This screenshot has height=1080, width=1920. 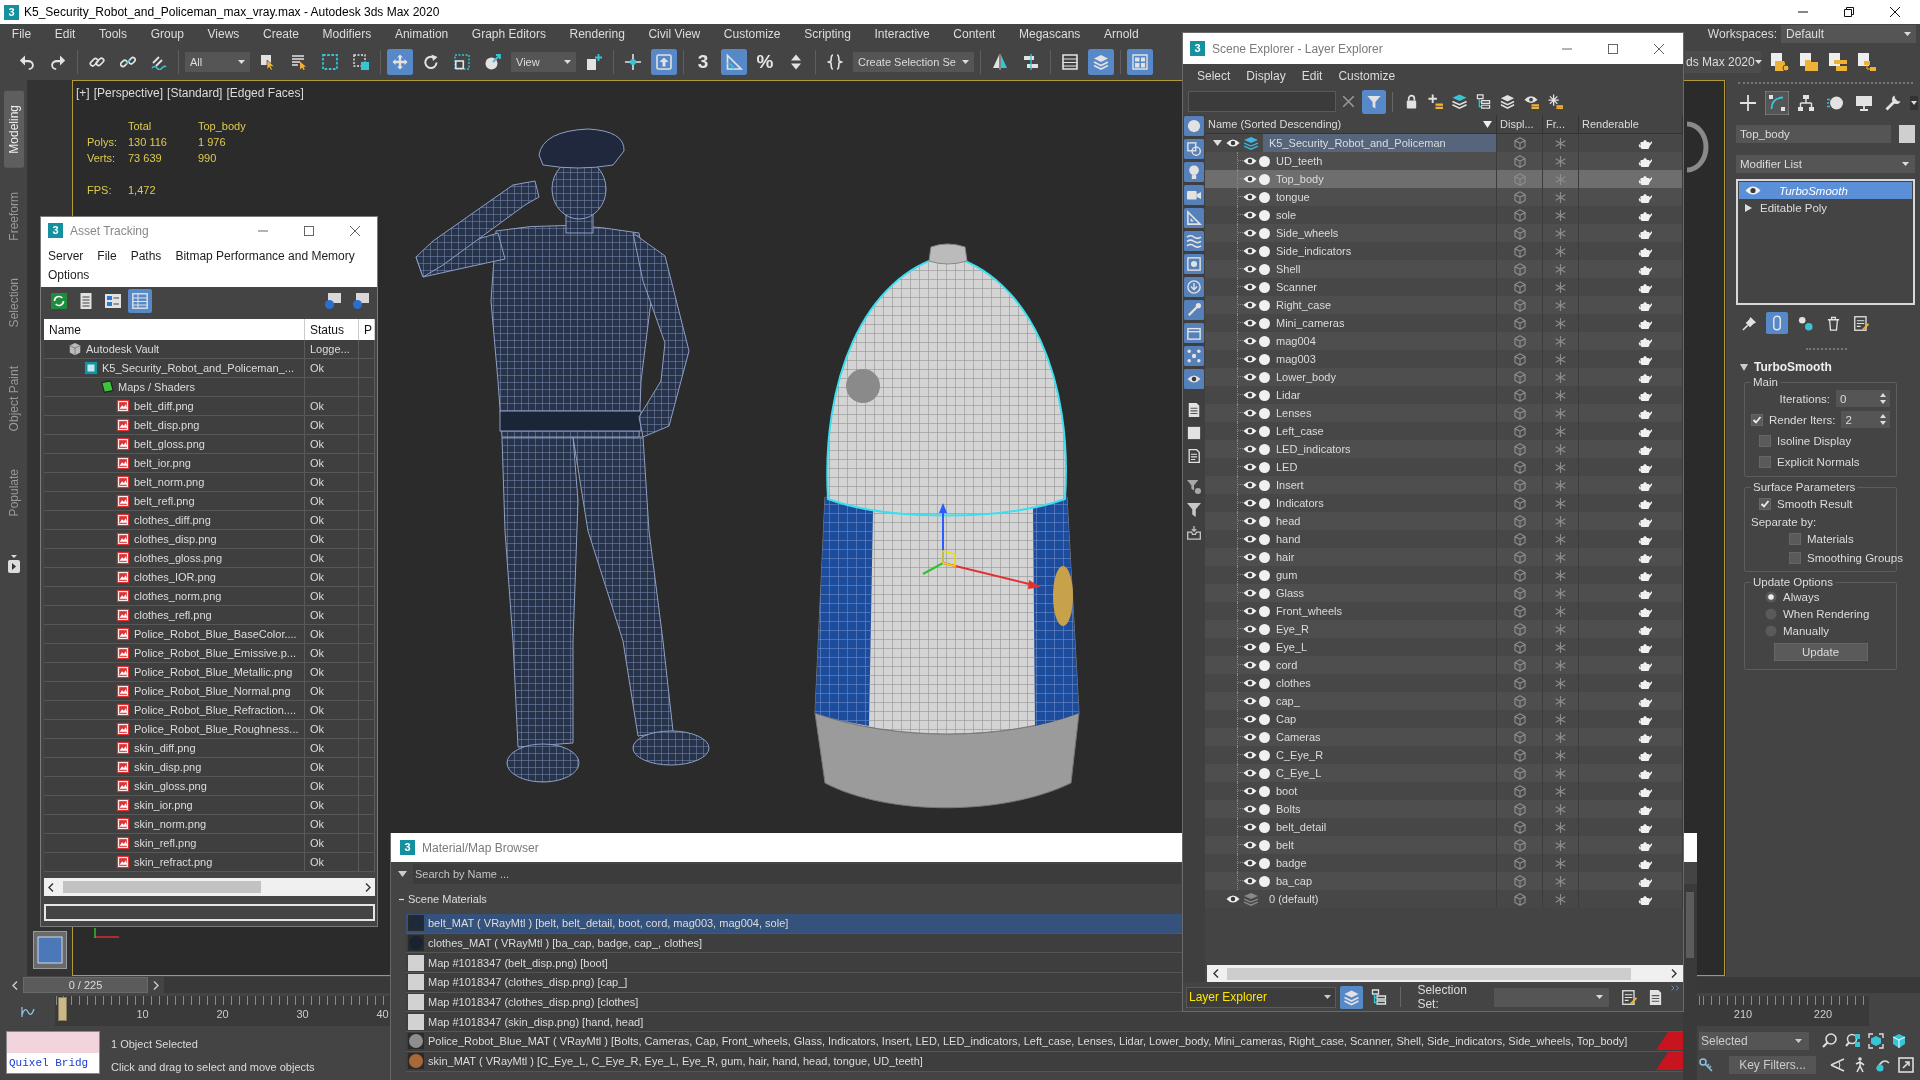 I want to click on asset-name: Autodesk Vault, so click(x=123, y=349).